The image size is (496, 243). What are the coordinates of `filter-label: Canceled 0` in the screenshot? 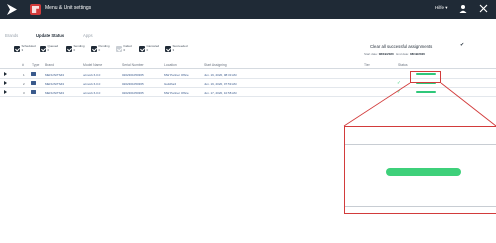 It's located at (153, 48).